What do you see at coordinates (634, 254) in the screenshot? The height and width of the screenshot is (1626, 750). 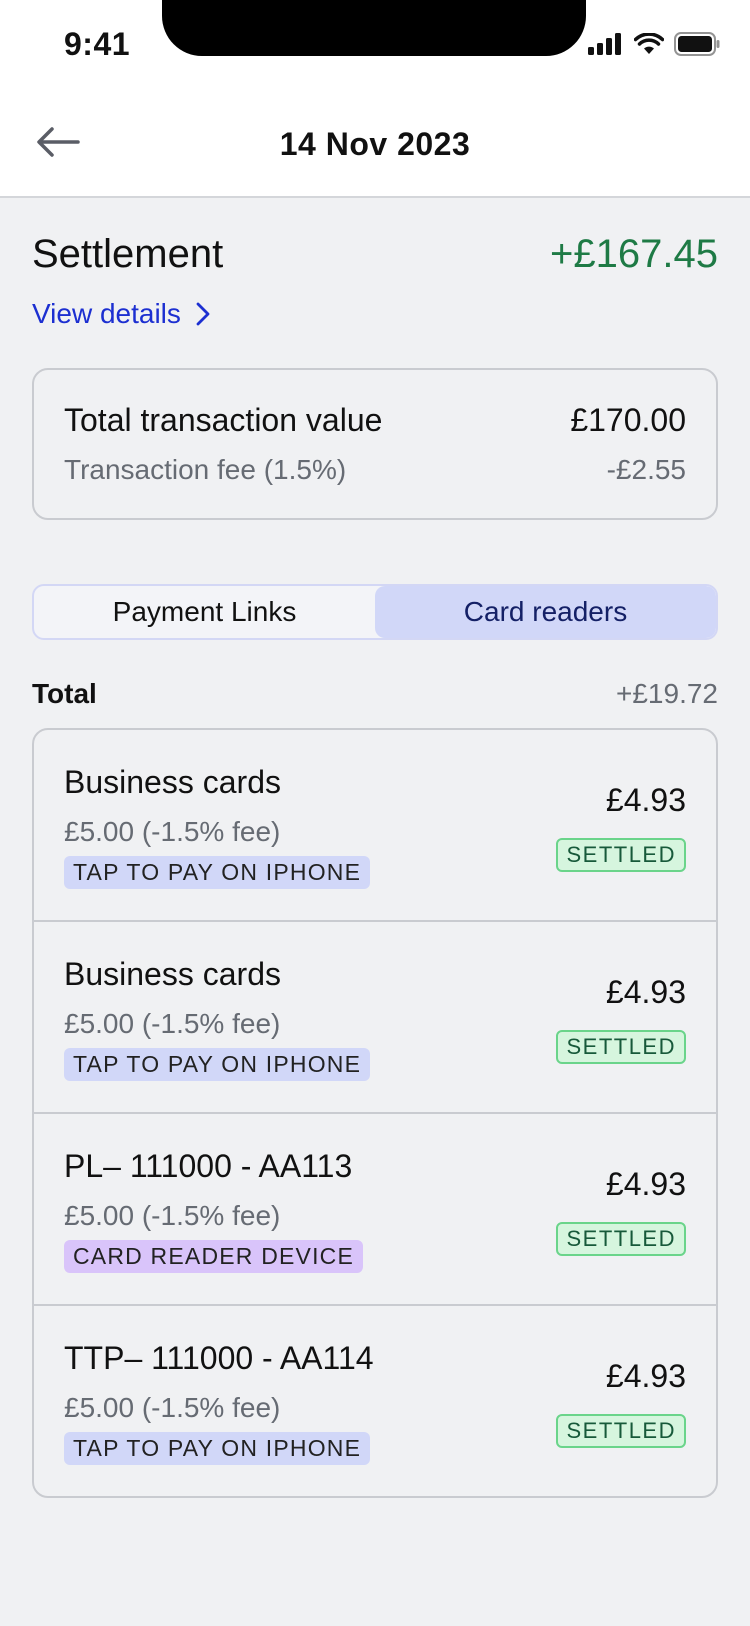 I see `settlement-amount: +£167.45` at bounding box center [634, 254].